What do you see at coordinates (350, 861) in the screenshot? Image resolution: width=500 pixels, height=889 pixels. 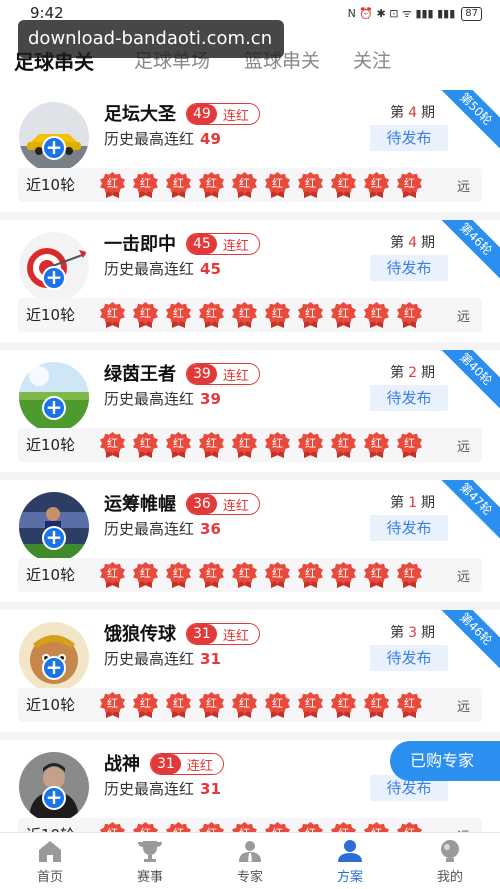 I see `nav-plans: 方案` at bounding box center [350, 861].